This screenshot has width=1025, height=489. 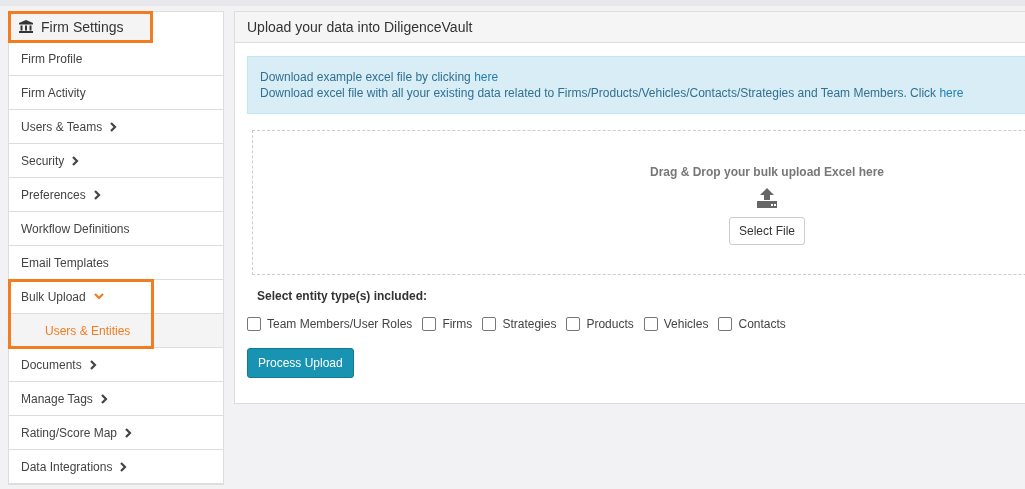 What do you see at coordinates (457, 324) in the screenshot?
I see `checkbox-label: Firms` at bounding box center [457, 324].